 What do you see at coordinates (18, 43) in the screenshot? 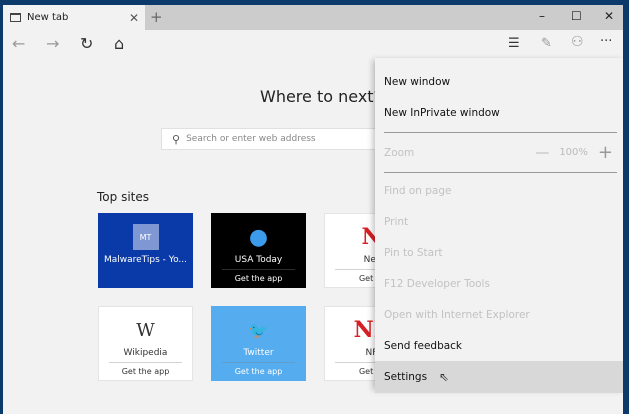
I see `back-icon: ←` at bounding box center [18, 43].